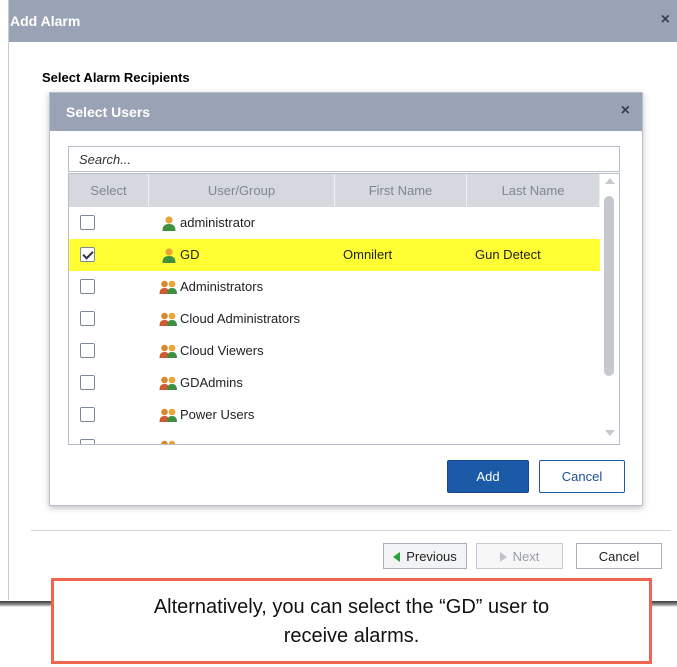  Describe the element at coordinates (217, 414) in the screenshot. I see `row-user-group: Power Users` at that location.